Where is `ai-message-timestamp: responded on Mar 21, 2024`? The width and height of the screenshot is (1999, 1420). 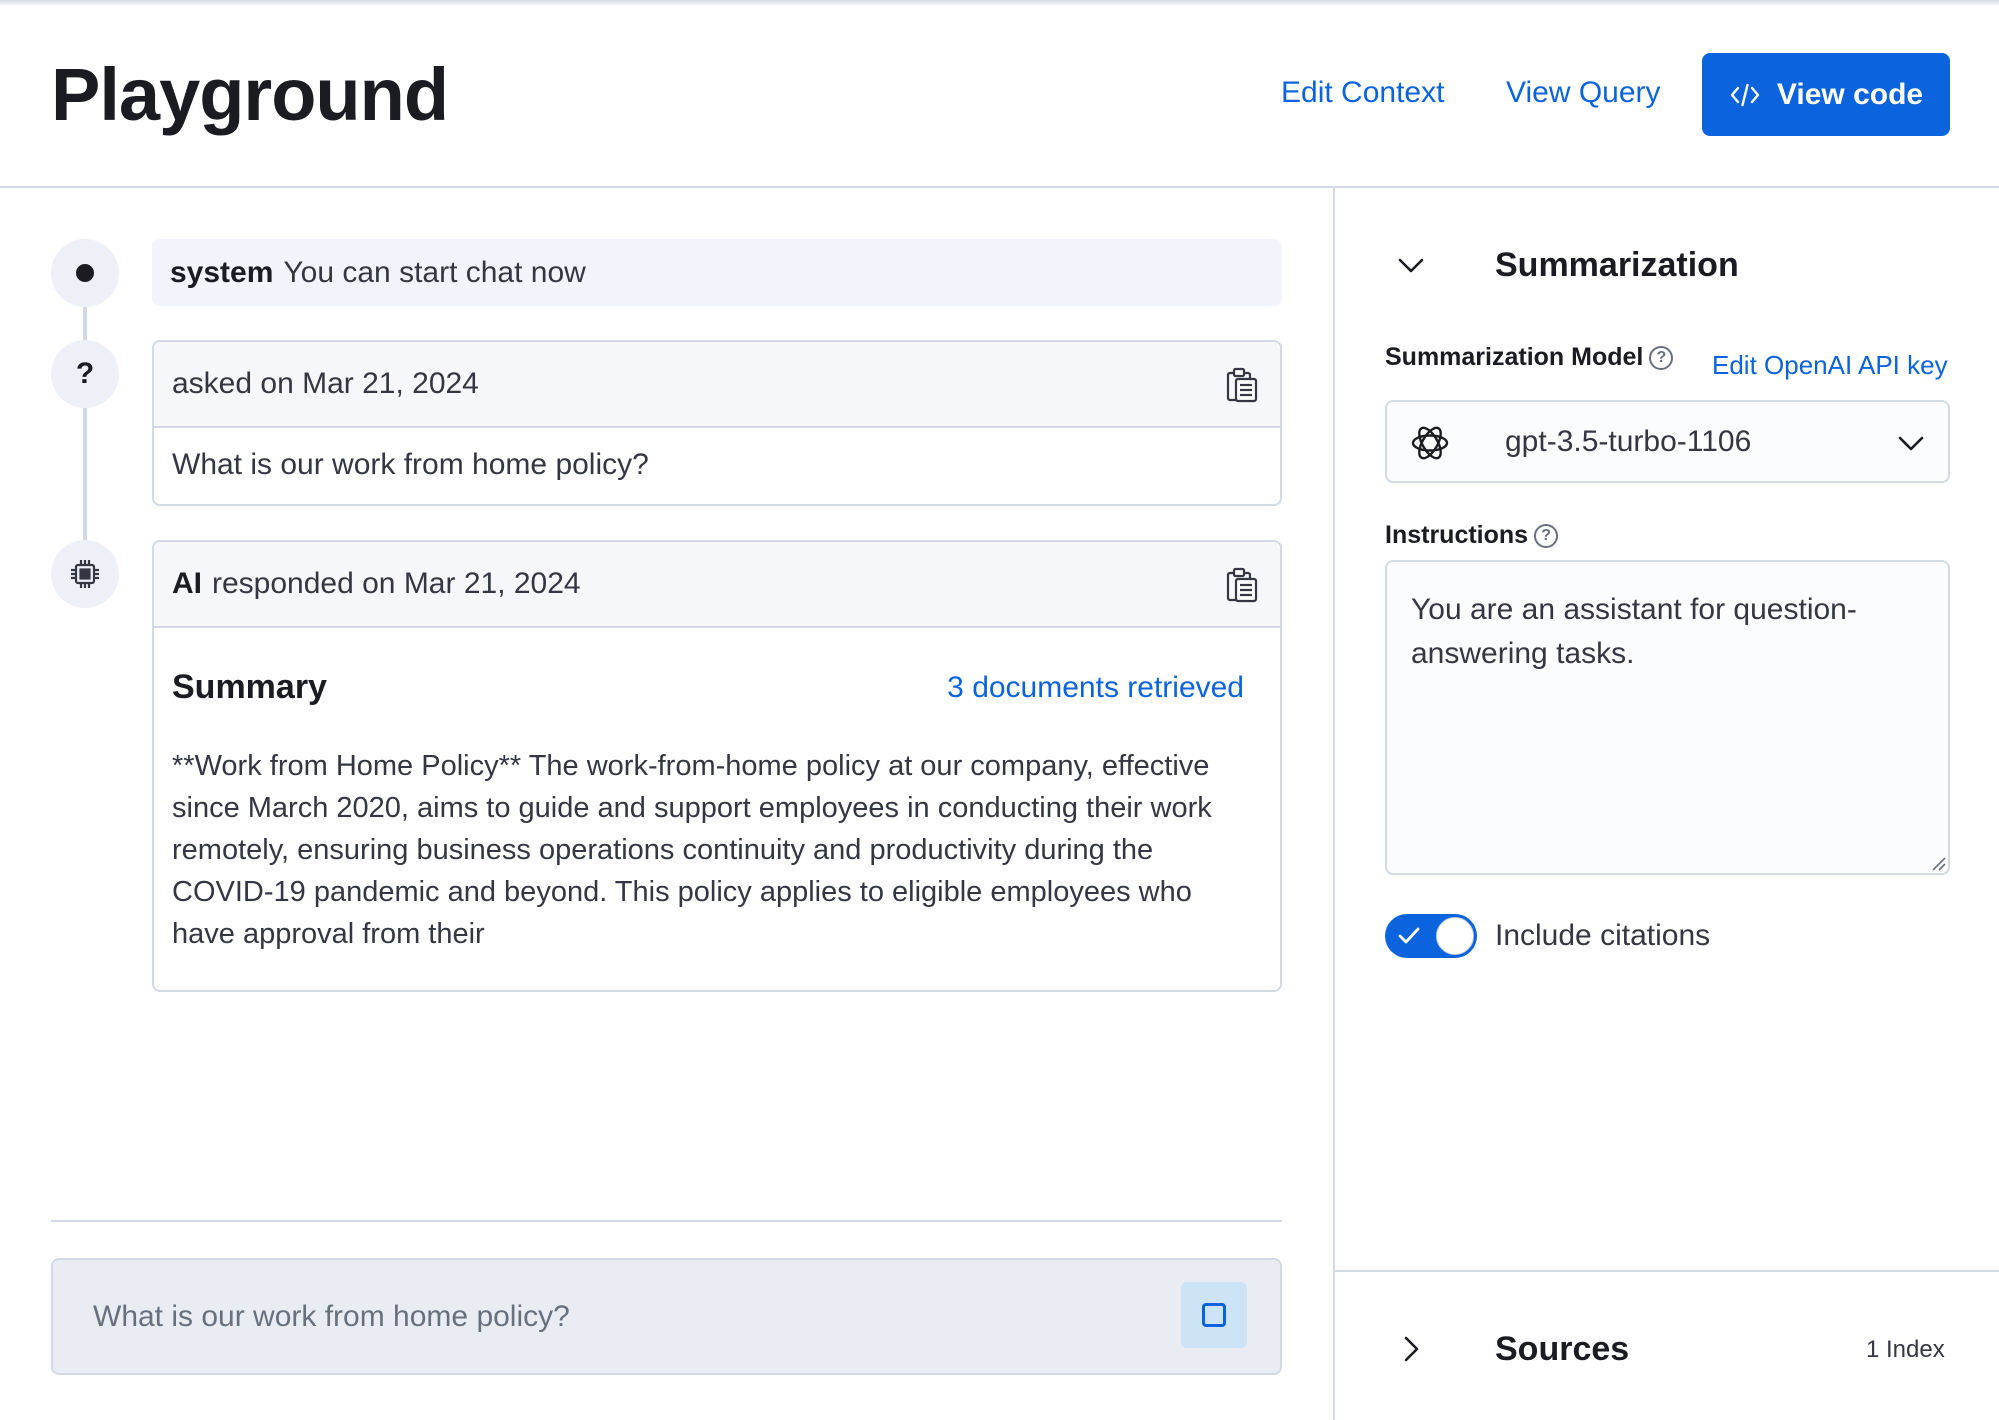 ai-message-timestamp: responded on Mar 21, 2024 is located at coordinates (396, 583).